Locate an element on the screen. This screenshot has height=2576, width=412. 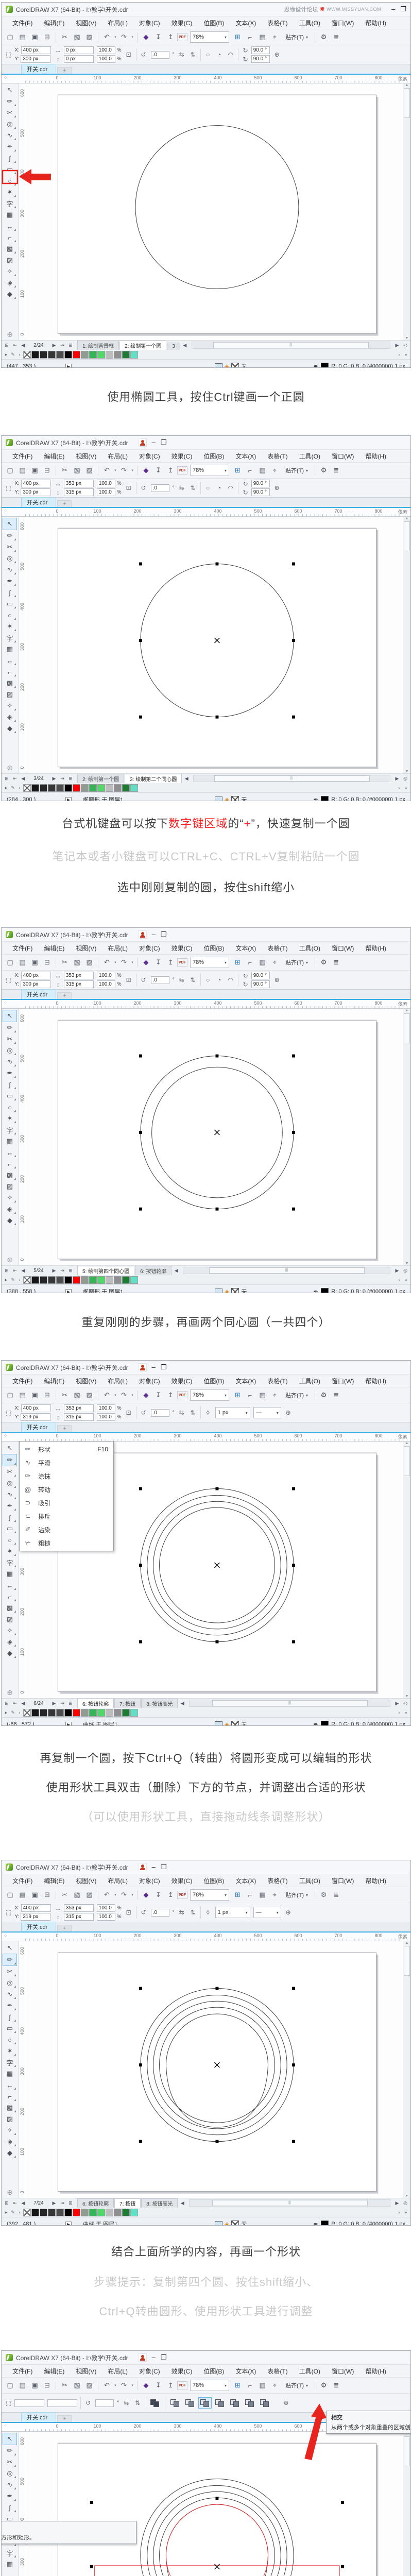
color-eyedropper-tool: ✧ is located at coordinates (9, 2130).